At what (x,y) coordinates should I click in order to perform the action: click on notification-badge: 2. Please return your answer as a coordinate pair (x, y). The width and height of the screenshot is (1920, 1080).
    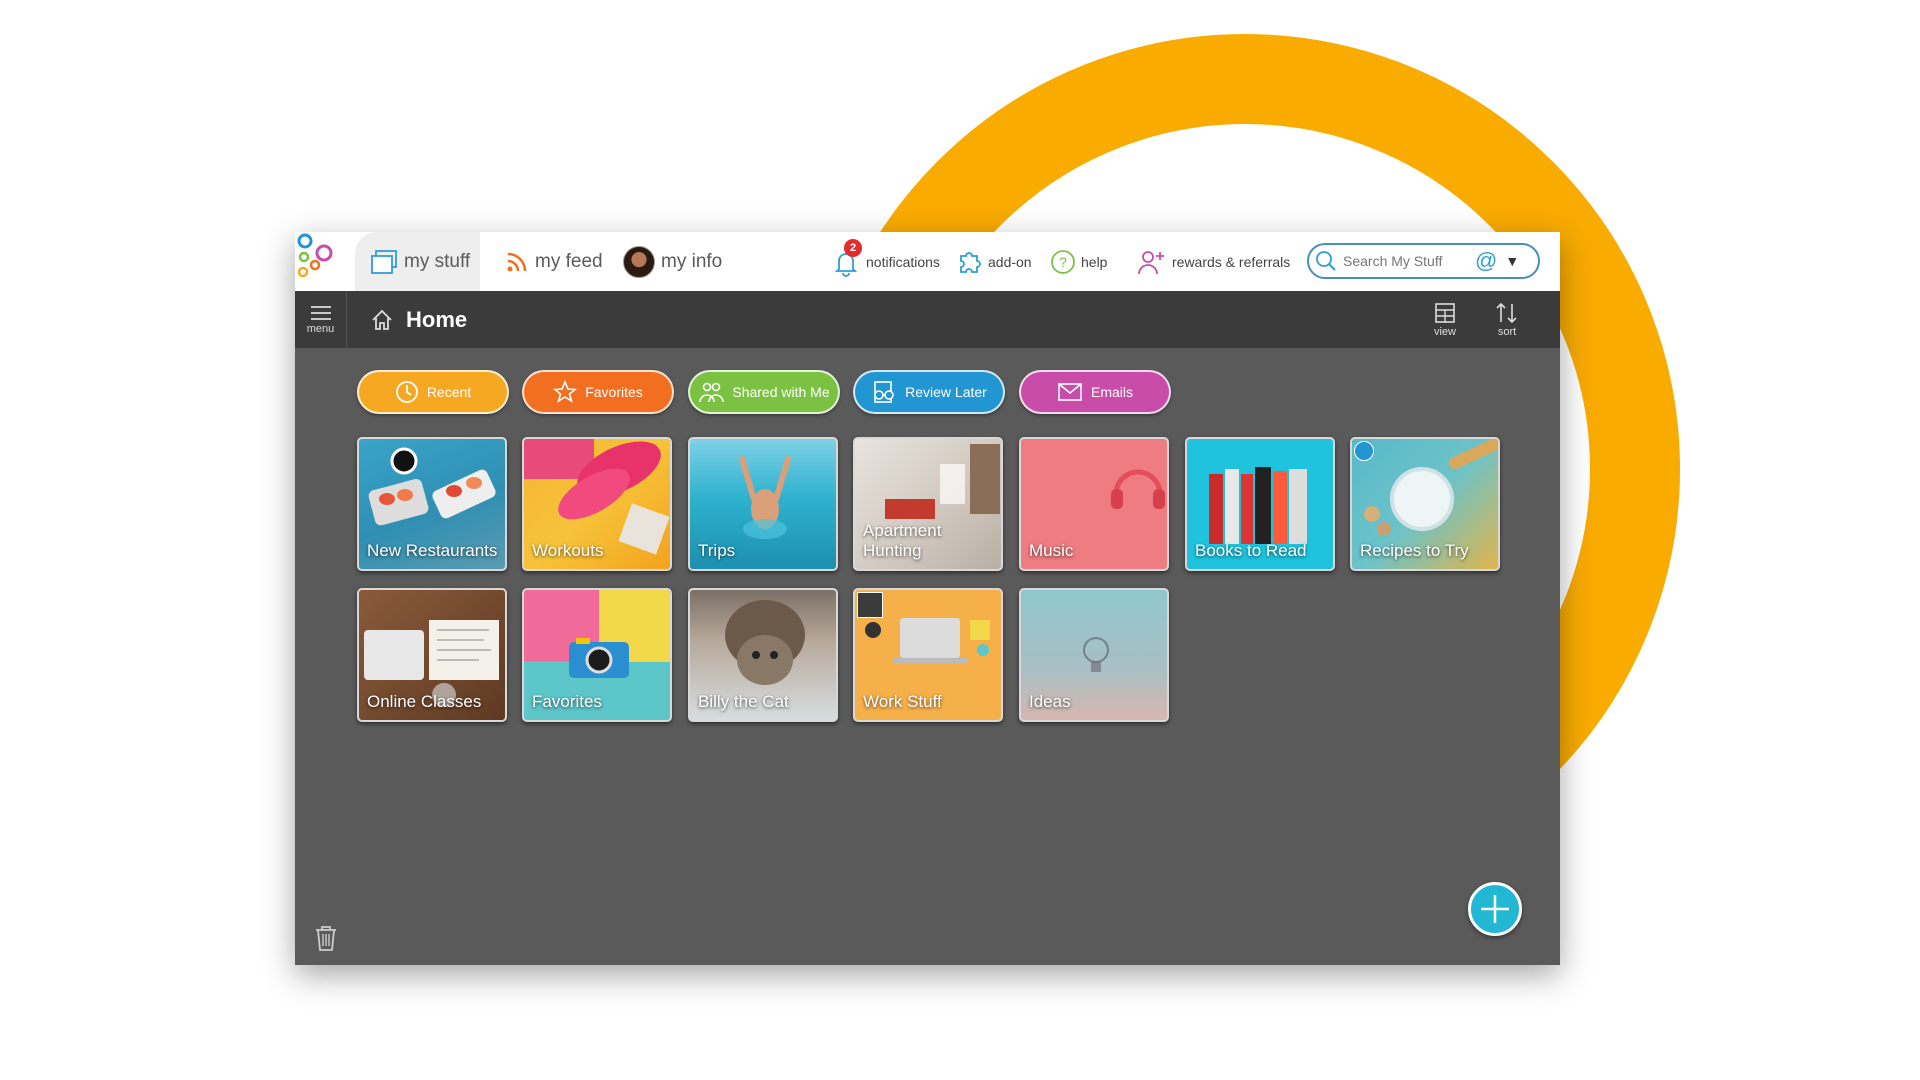
    Looking at the image, I should click on (853, 247).